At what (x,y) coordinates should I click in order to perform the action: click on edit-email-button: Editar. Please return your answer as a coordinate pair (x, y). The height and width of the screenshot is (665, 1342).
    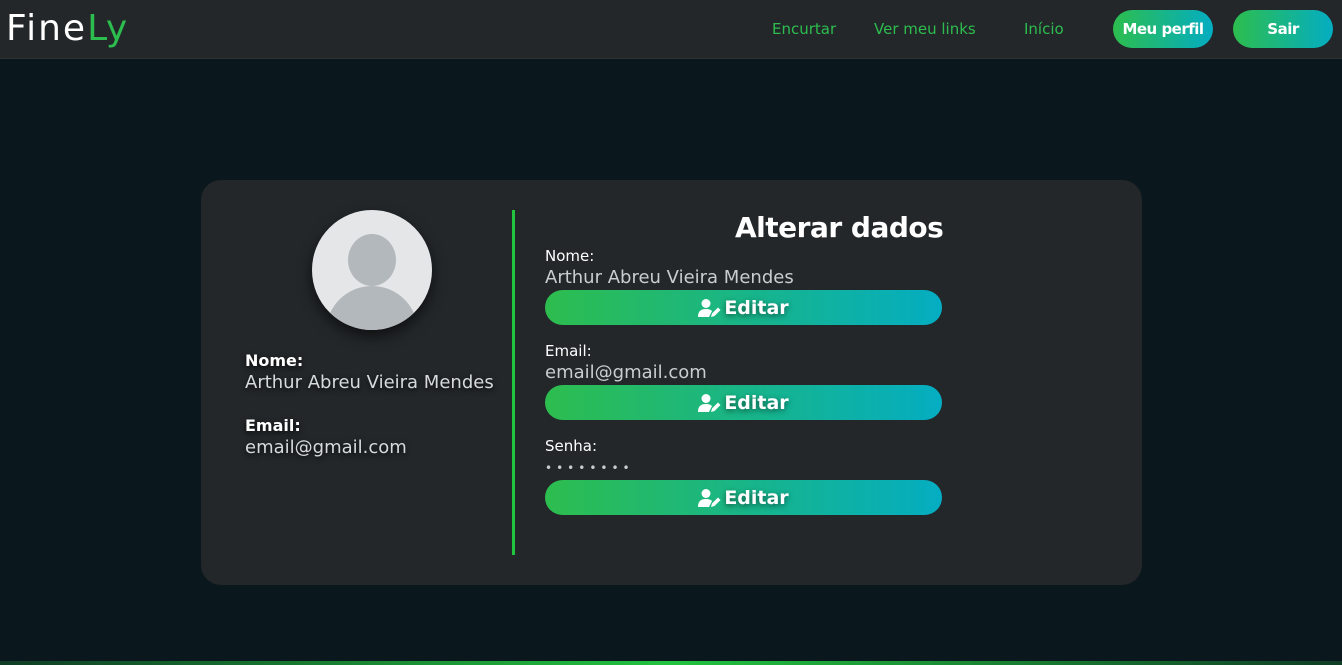
    Looking at the image, I should click on (743, 402).